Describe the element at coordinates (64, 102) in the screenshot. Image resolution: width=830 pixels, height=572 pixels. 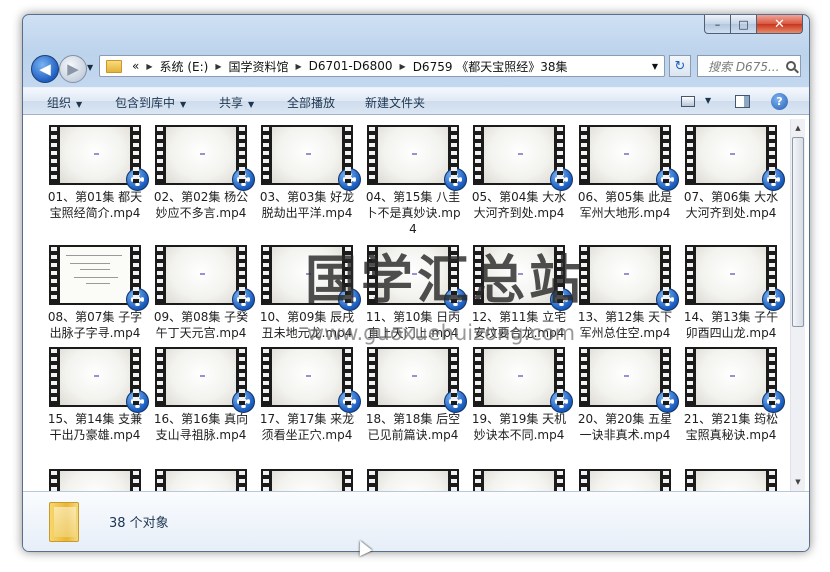
I see `organize-menu: 组织 ▼` at that location.